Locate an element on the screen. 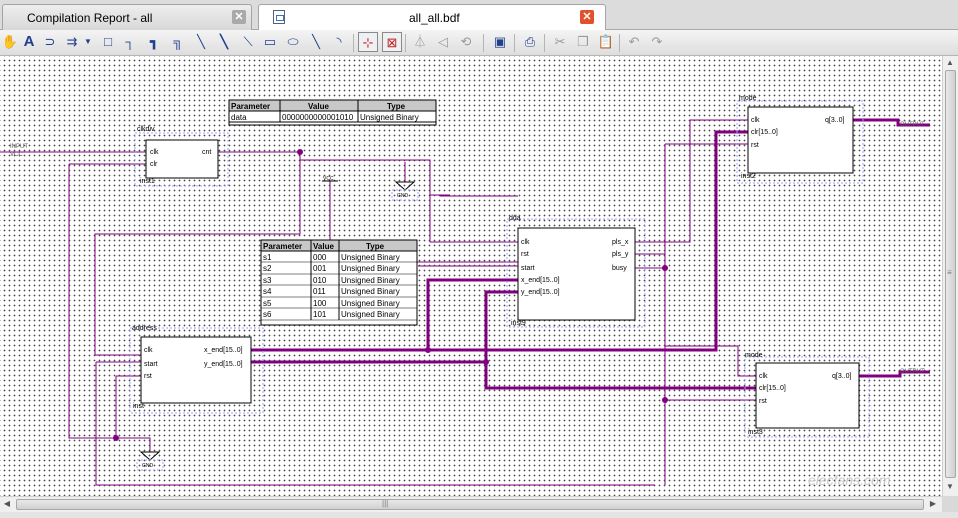  input-pin: INPUT VCC is located at coordinates (19, 151).